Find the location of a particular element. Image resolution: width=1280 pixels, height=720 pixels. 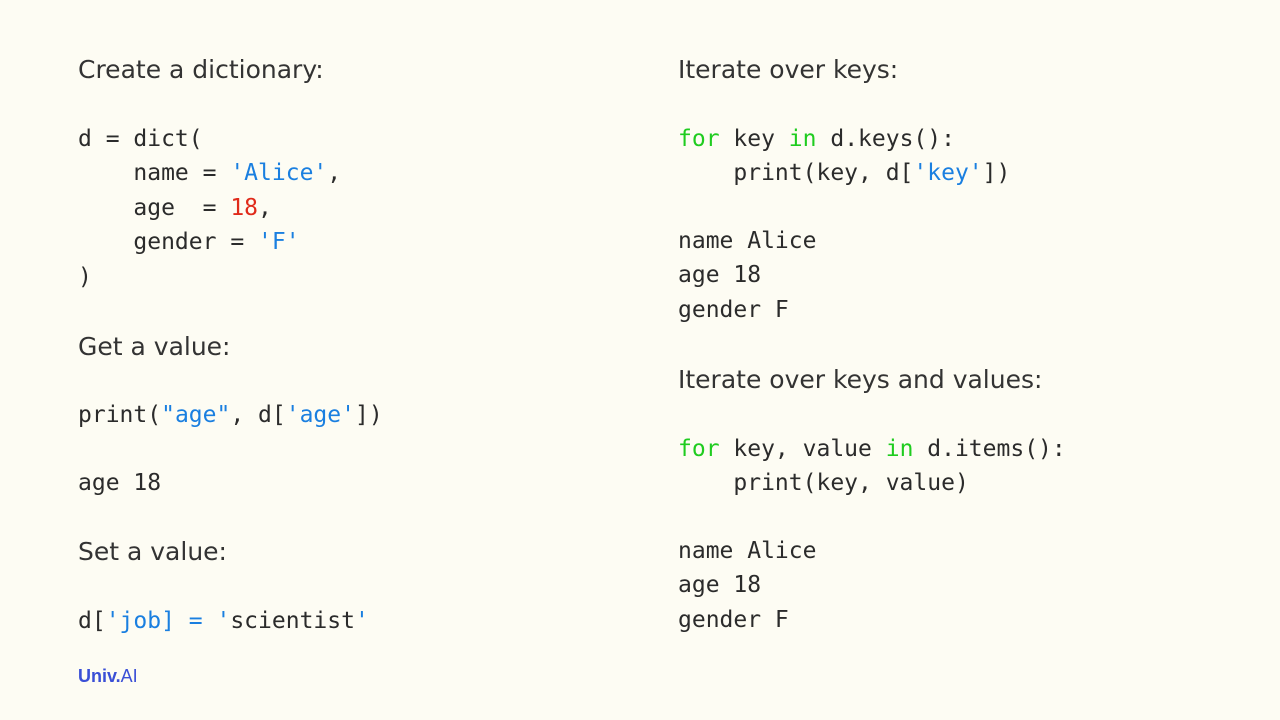

code-line: d = dict( is located at coordinates (140, 139).